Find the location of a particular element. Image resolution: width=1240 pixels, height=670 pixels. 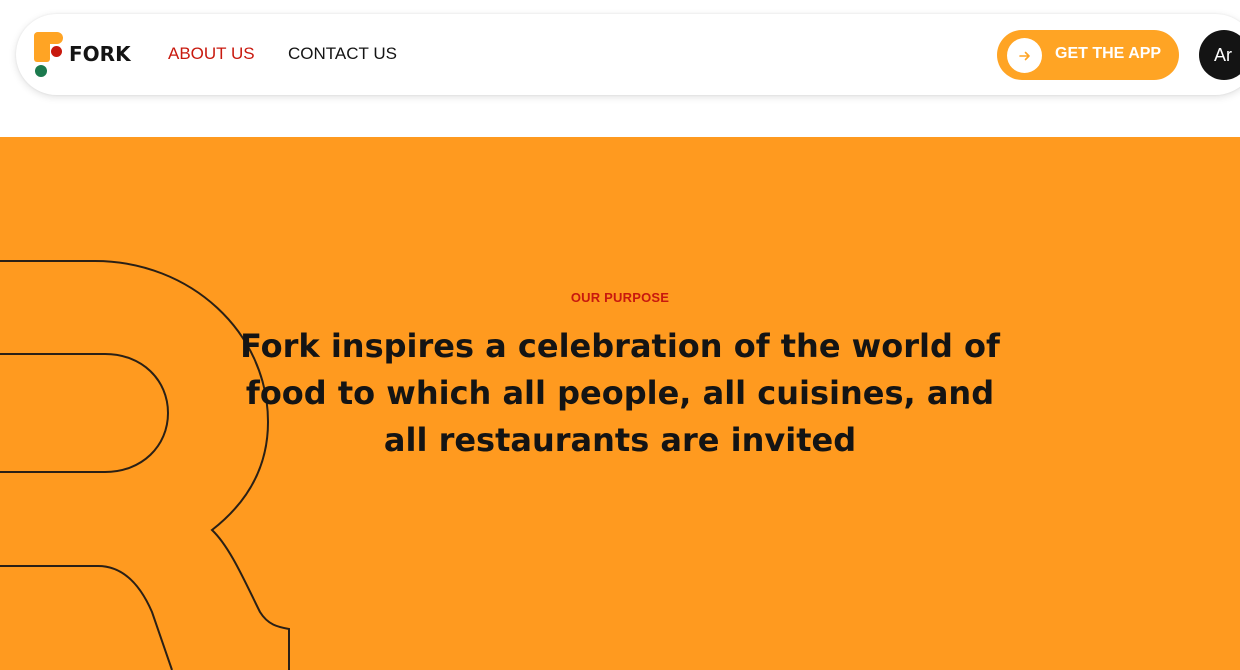

arrow-right-icon is located at coordinates (1024, 55).